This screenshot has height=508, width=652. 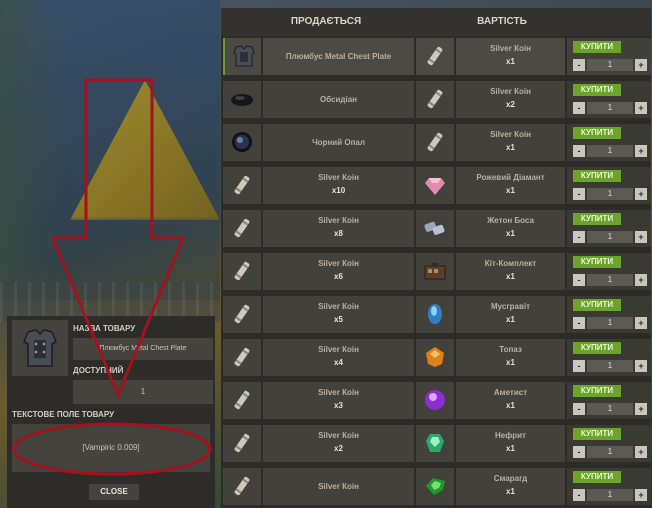 I want to click on store-row: Silver Коін x3 Аметист x1 КУПИТИ -1 +, so click(x=437, y=402).